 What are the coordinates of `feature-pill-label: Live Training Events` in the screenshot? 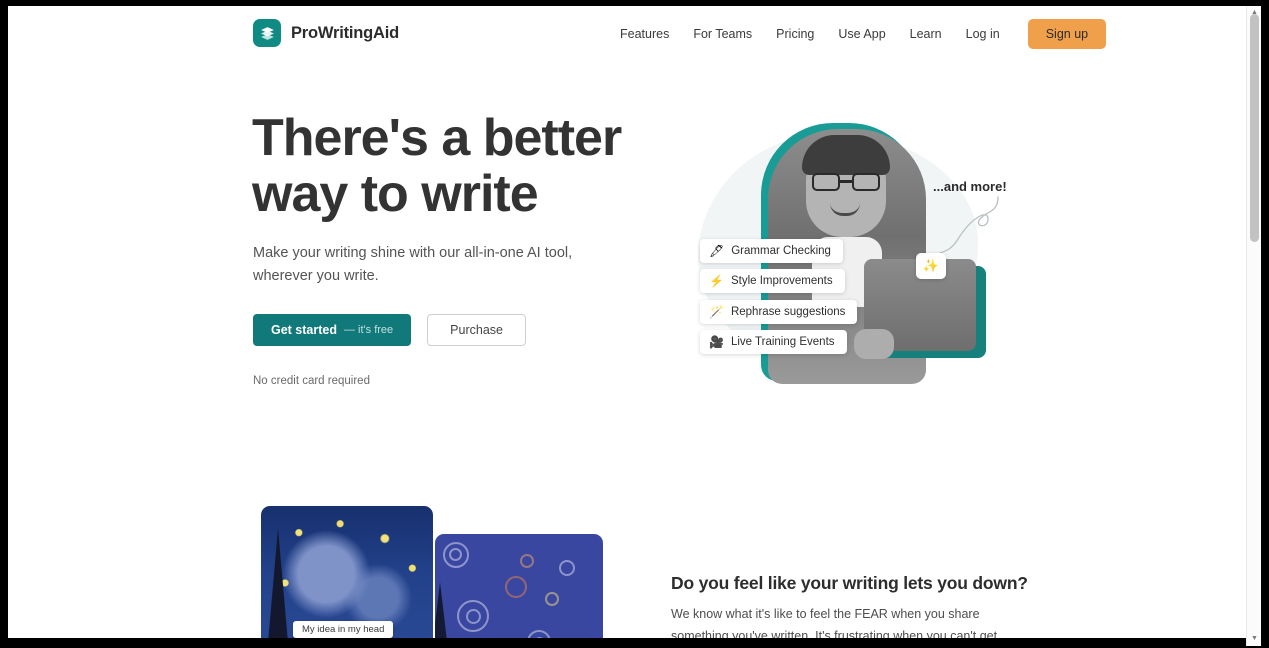 It's located at (782, 342).